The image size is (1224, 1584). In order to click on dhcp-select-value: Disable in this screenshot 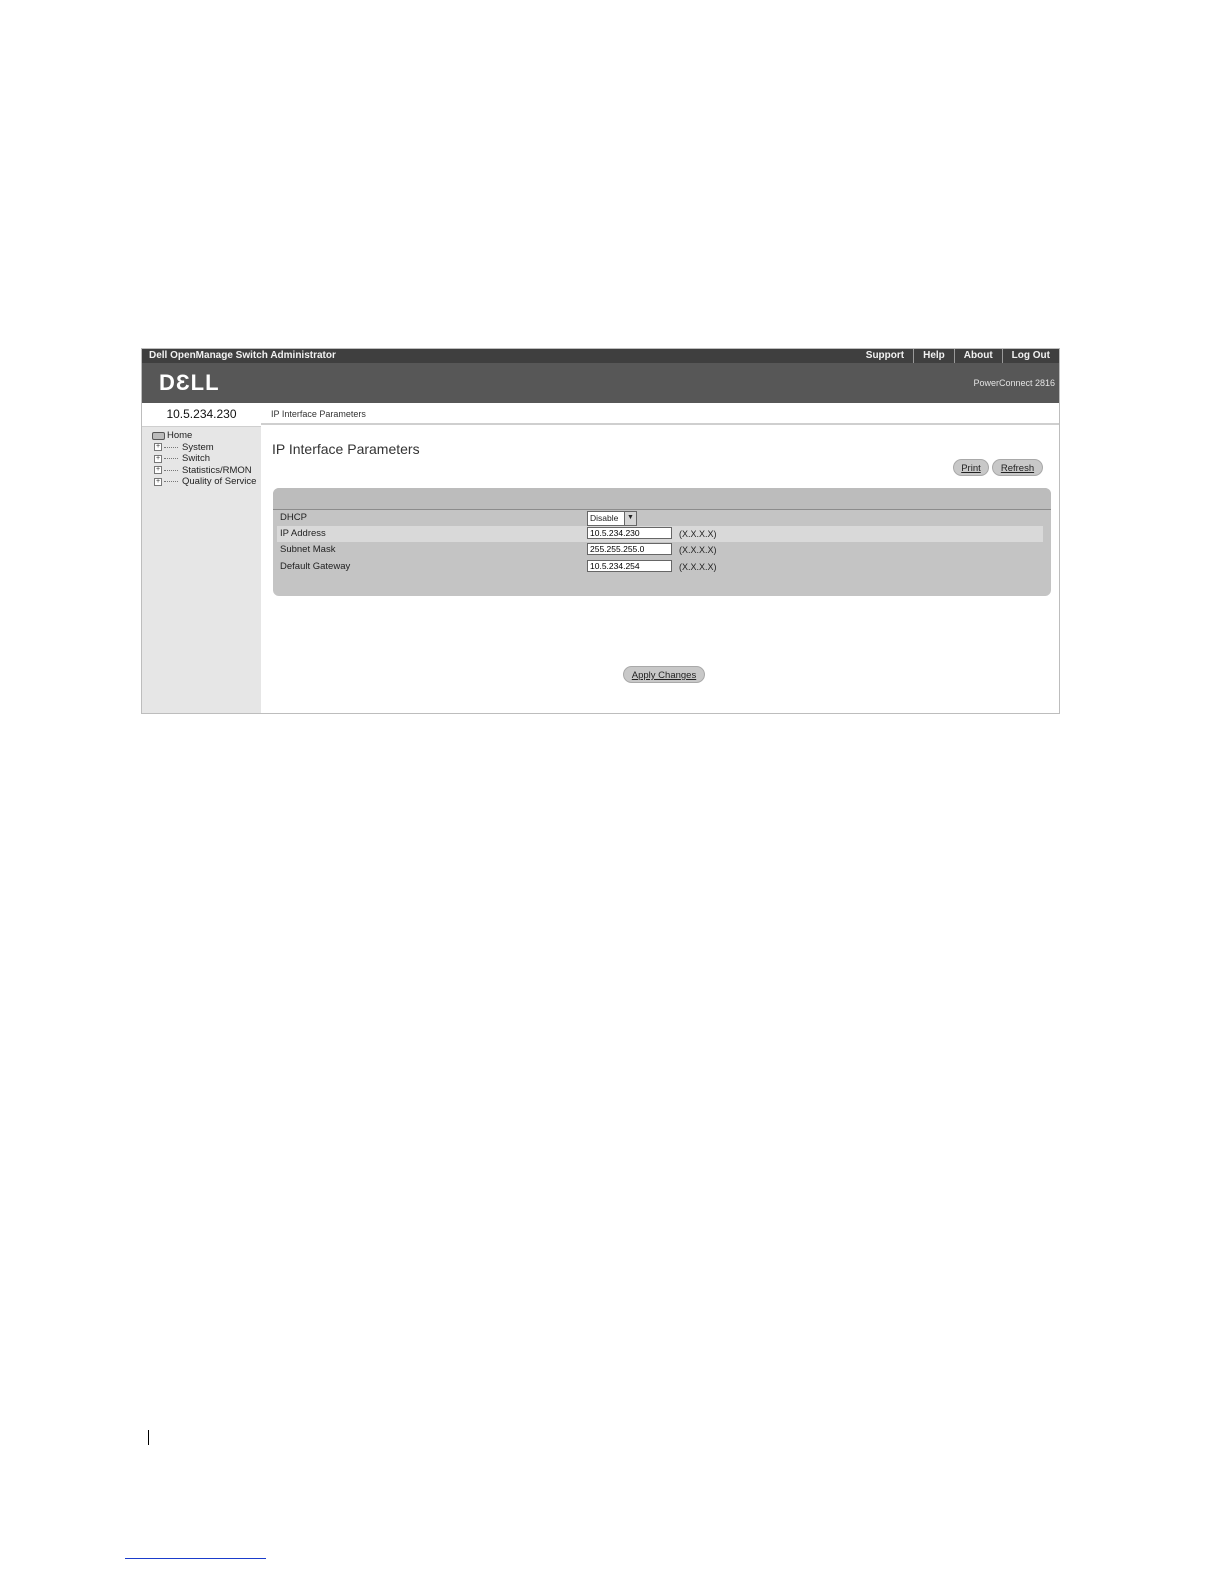, I will do `click(604, 518)`.